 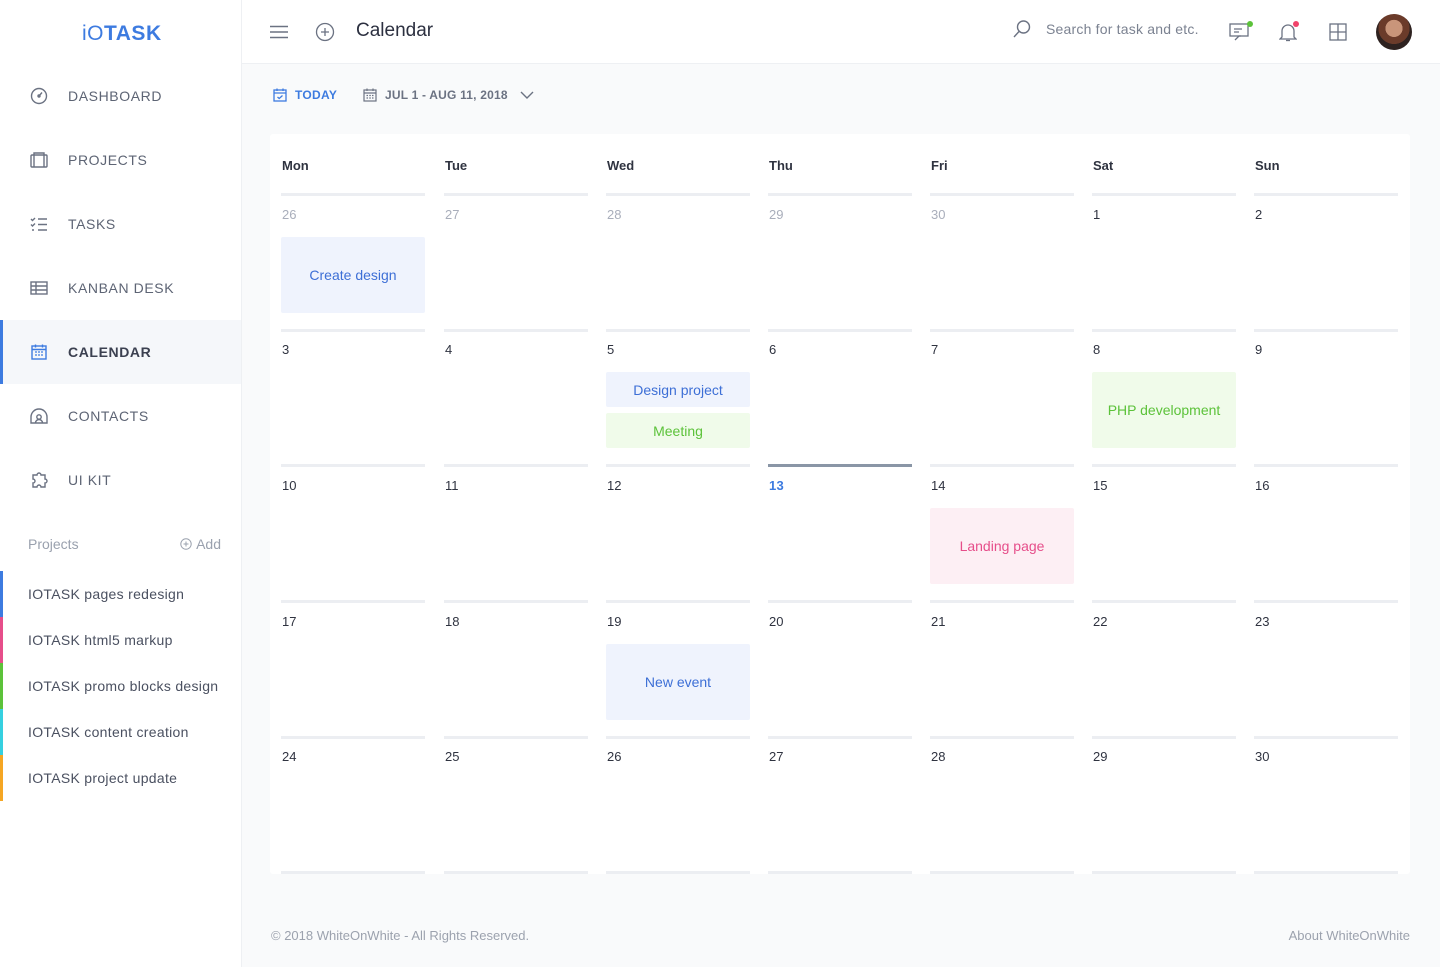 I want to click on calendar-day-cell: 3, so click(x=353, y=399).